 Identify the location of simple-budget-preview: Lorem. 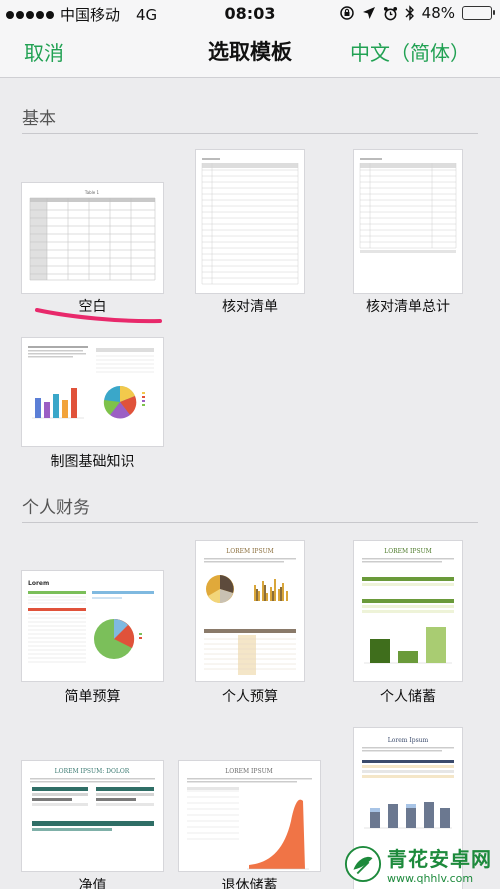
(91, 621).